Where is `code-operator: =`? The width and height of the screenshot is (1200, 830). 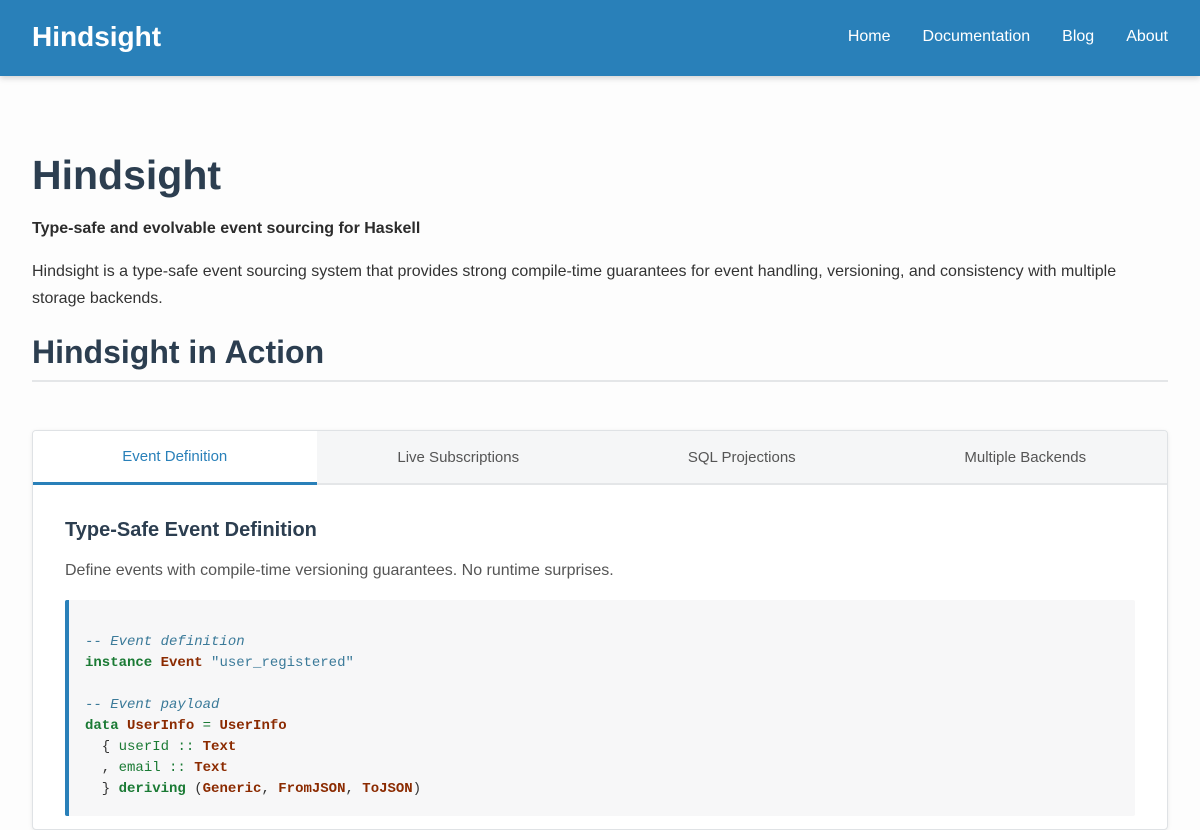 code-operator: = is located at coordinates (207, 726).